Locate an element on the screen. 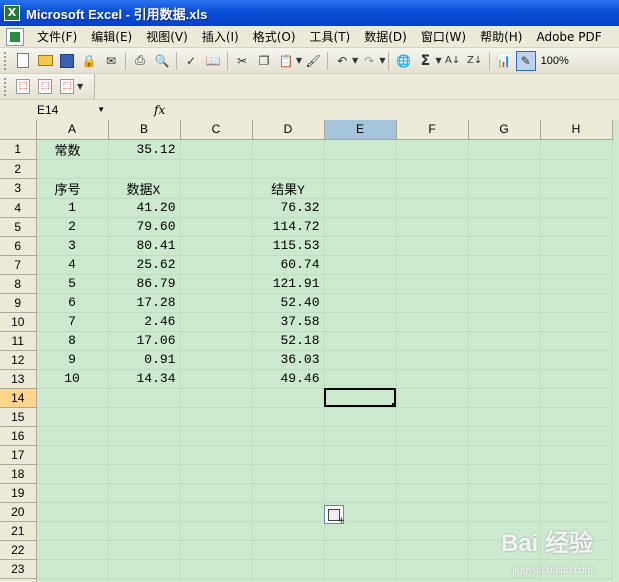 The height and width of the screenshot is (582, 619). cell-c3 is located at coordinates (216, 188).